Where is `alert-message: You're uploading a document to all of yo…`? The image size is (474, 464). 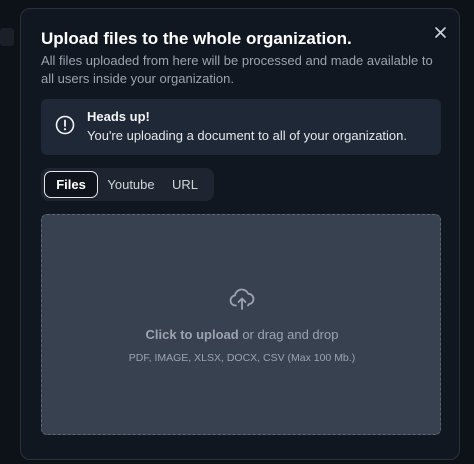 alert-message: You're uploading a document to all of yo… is located at coordinates (247, 135).